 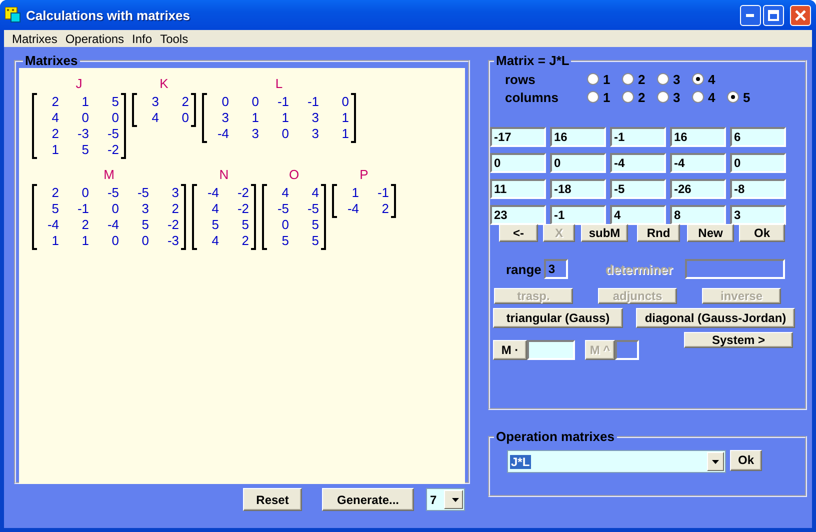 What do you see at coordinates (616, 461) in the screenshot?
I see `operation-dropdown: J*L` at bounding box center [616, 461].